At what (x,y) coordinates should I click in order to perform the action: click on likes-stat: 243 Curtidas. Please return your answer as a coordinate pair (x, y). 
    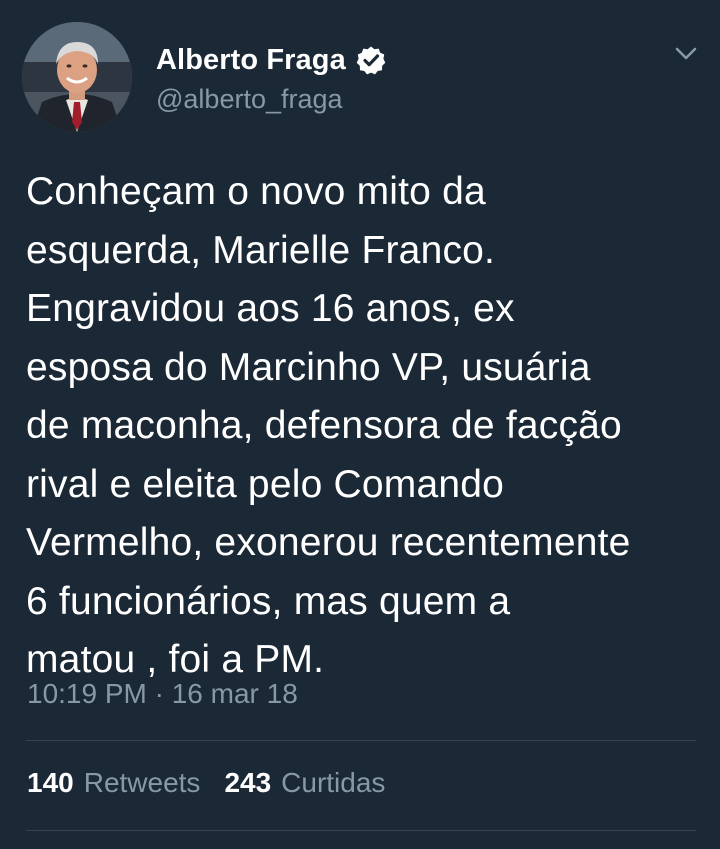
    Looking at the image, I should click on (304, 783).